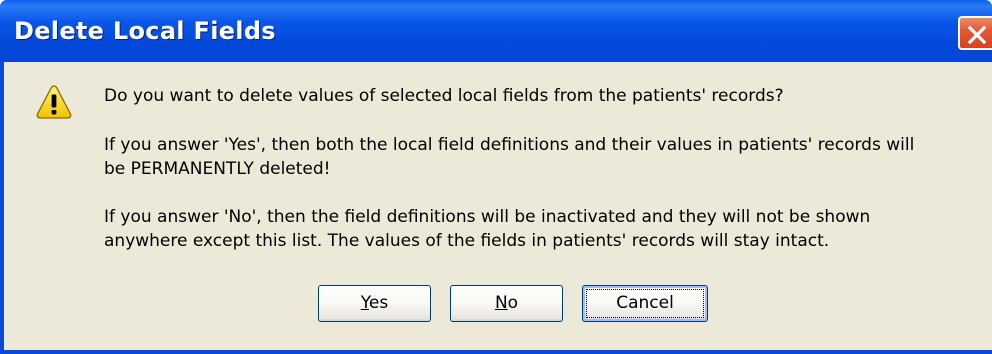 The width and height of the screenshot is (992, 354). I want to click on no-button: No, so click(506, 303).